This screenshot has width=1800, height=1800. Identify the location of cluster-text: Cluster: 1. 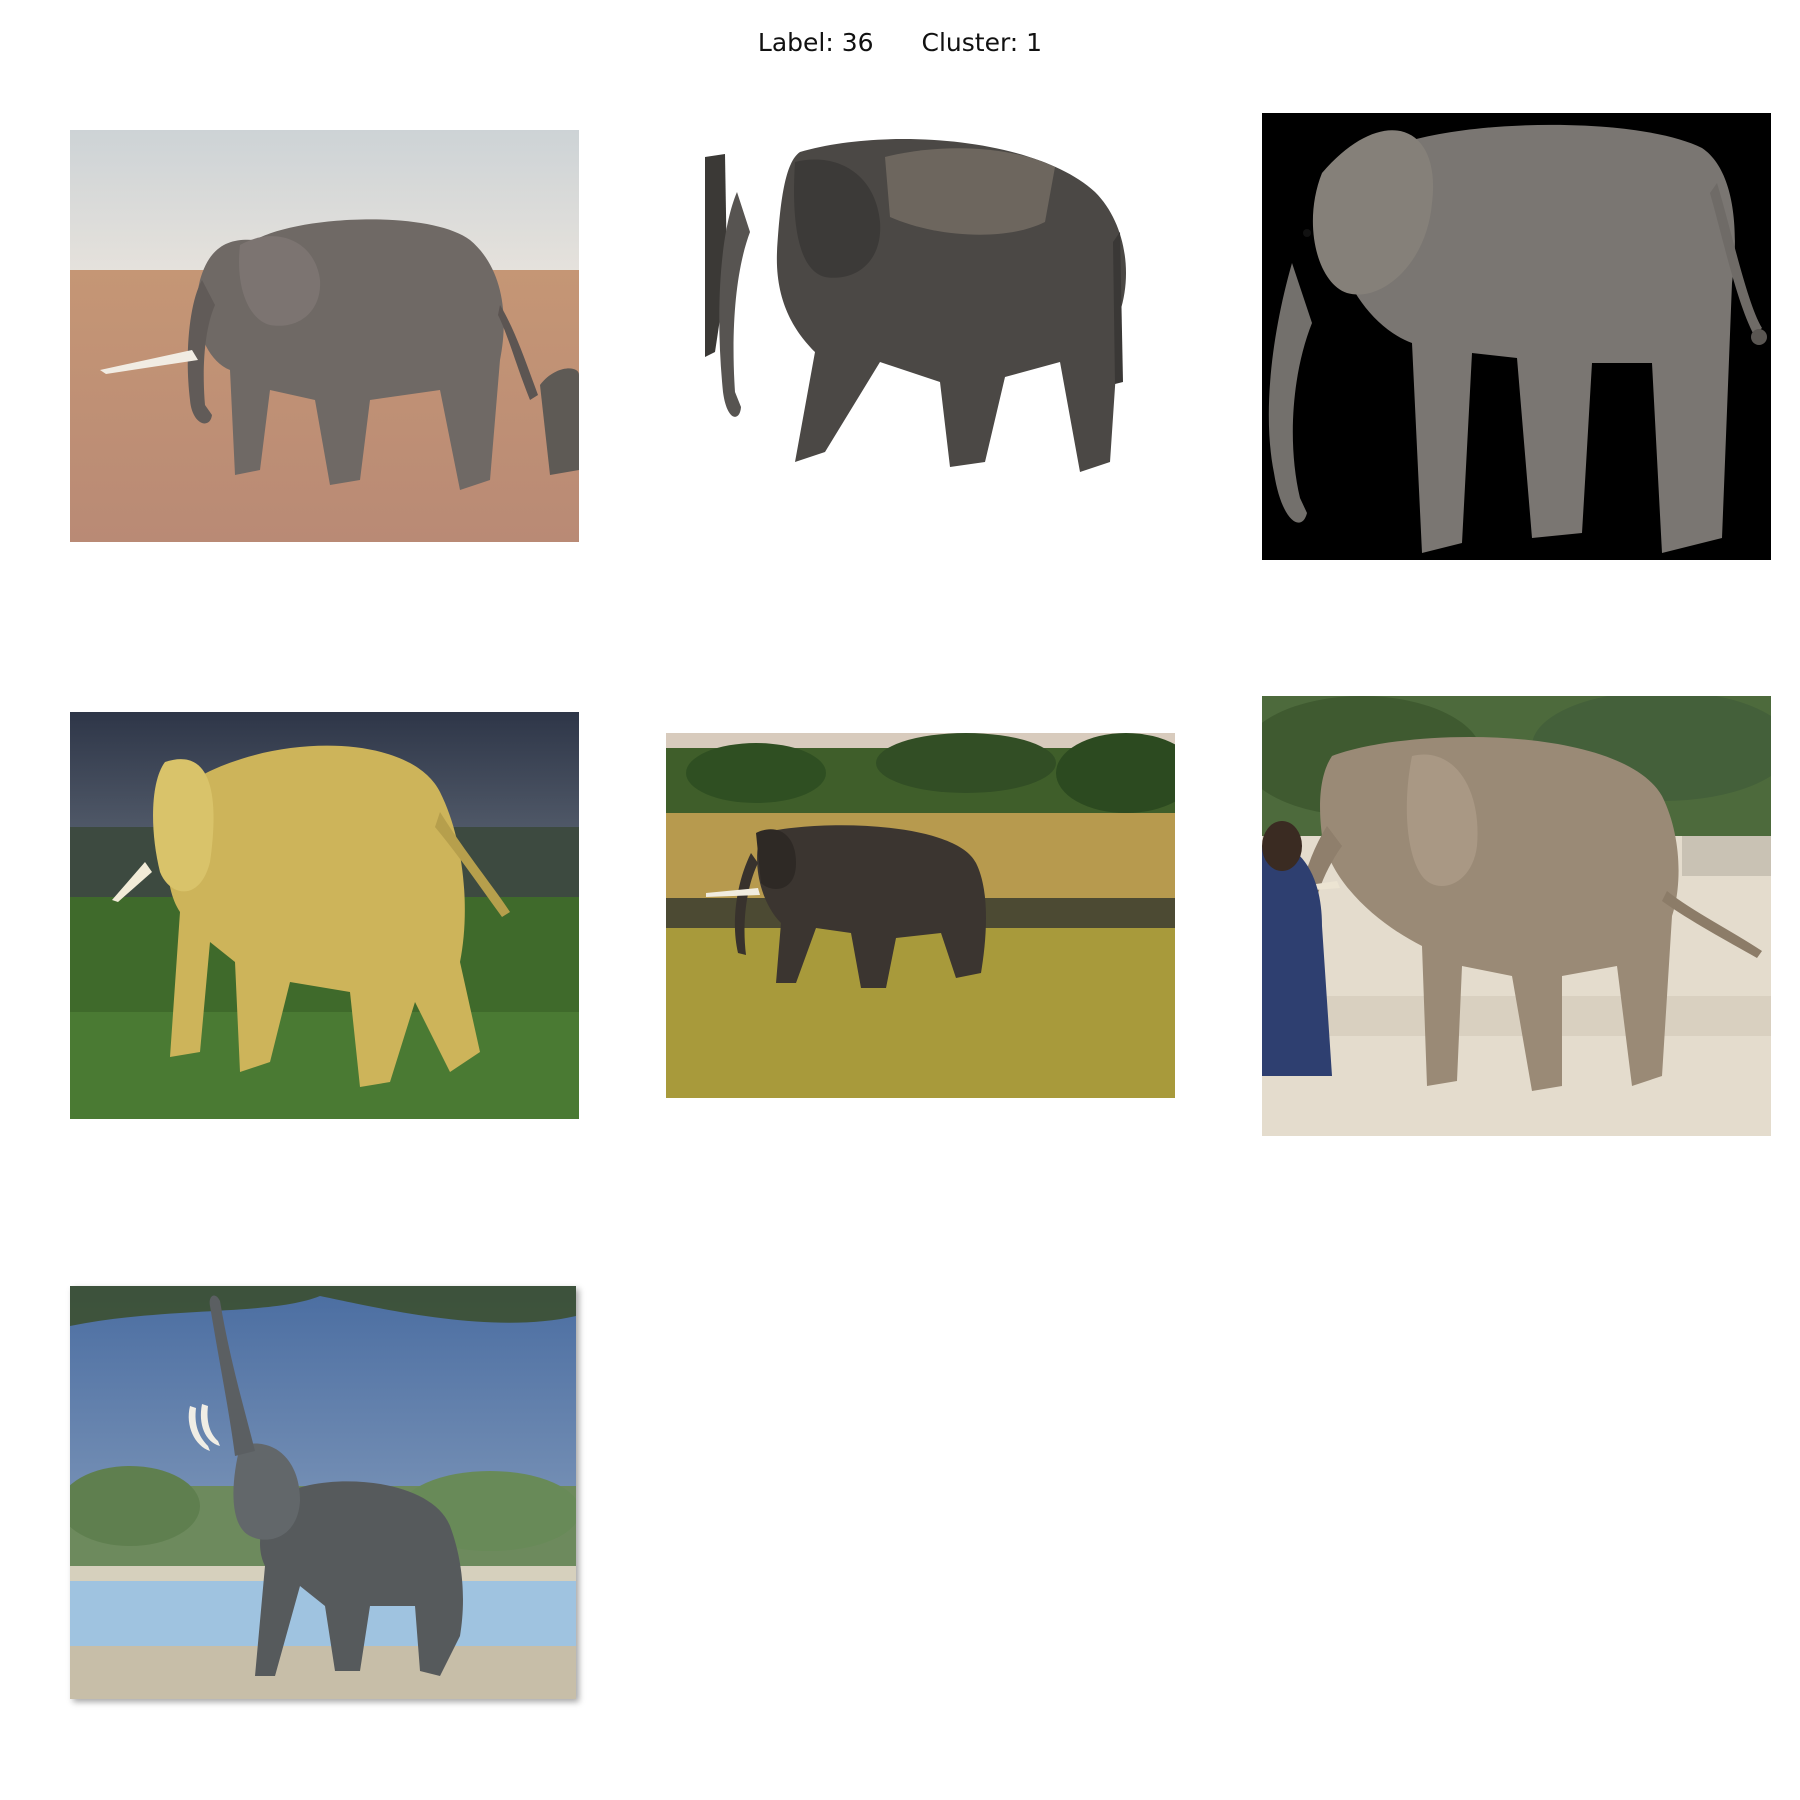
(982, 42).